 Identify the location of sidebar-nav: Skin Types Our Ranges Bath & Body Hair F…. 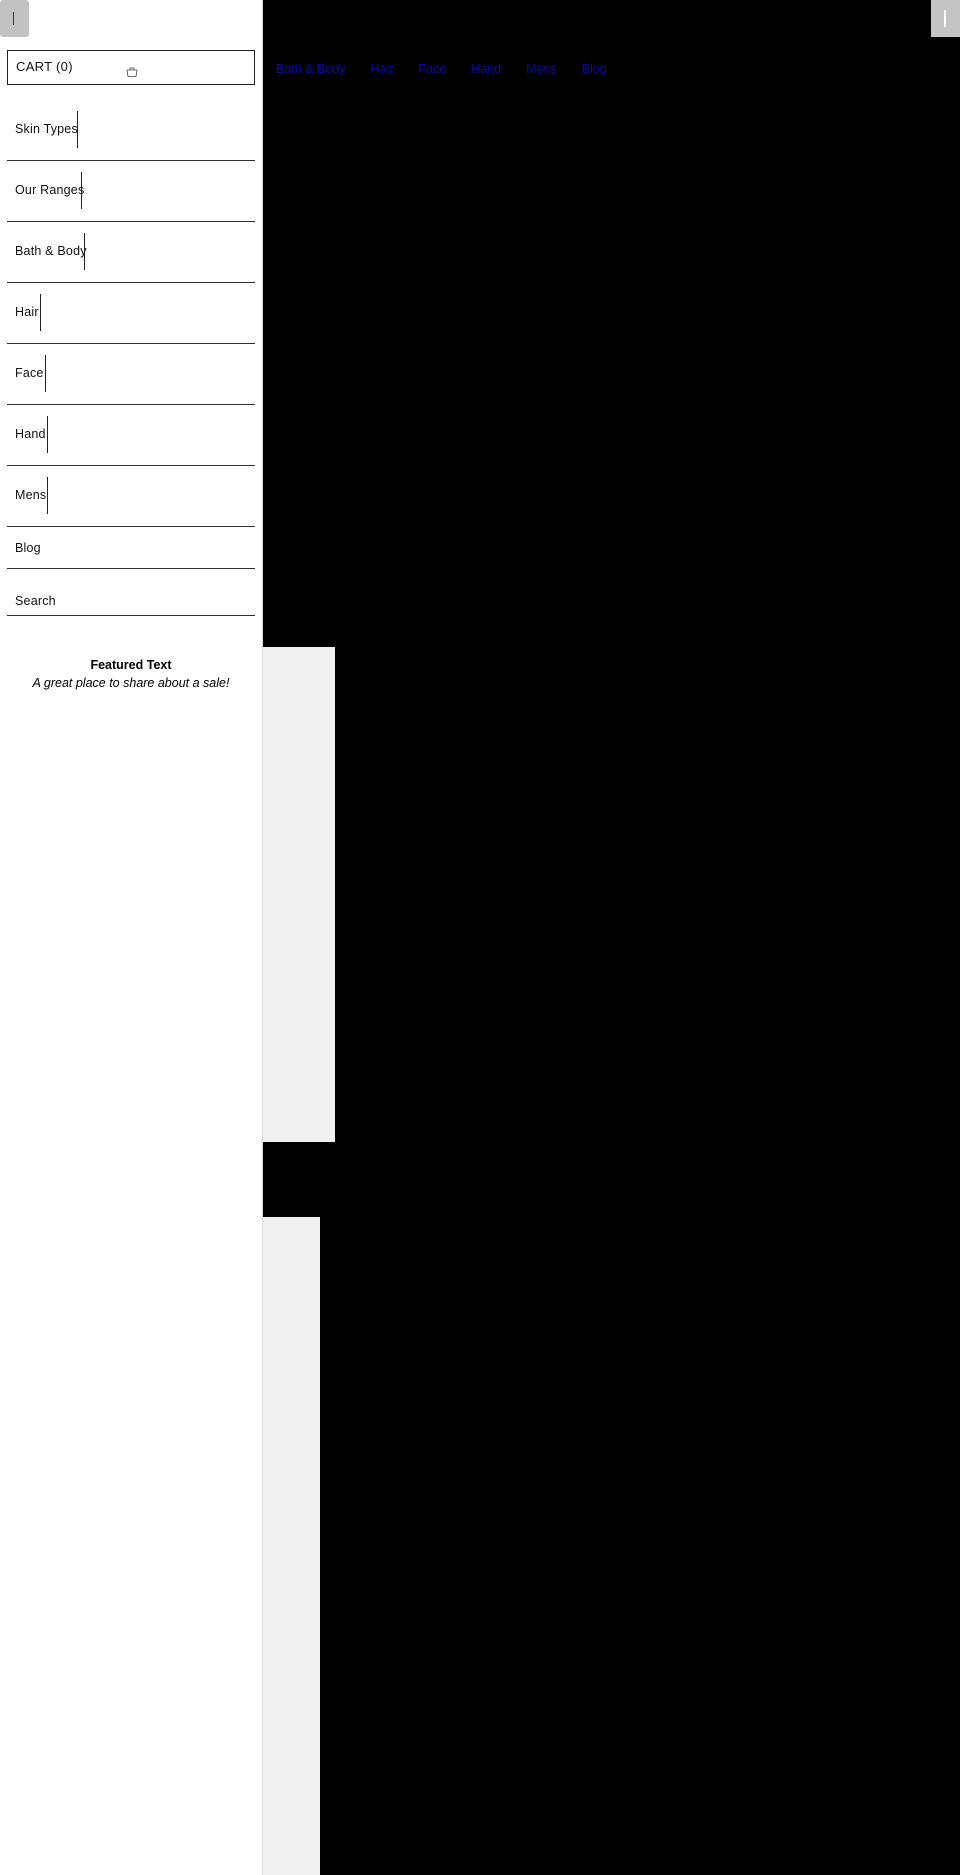
(131, 358).